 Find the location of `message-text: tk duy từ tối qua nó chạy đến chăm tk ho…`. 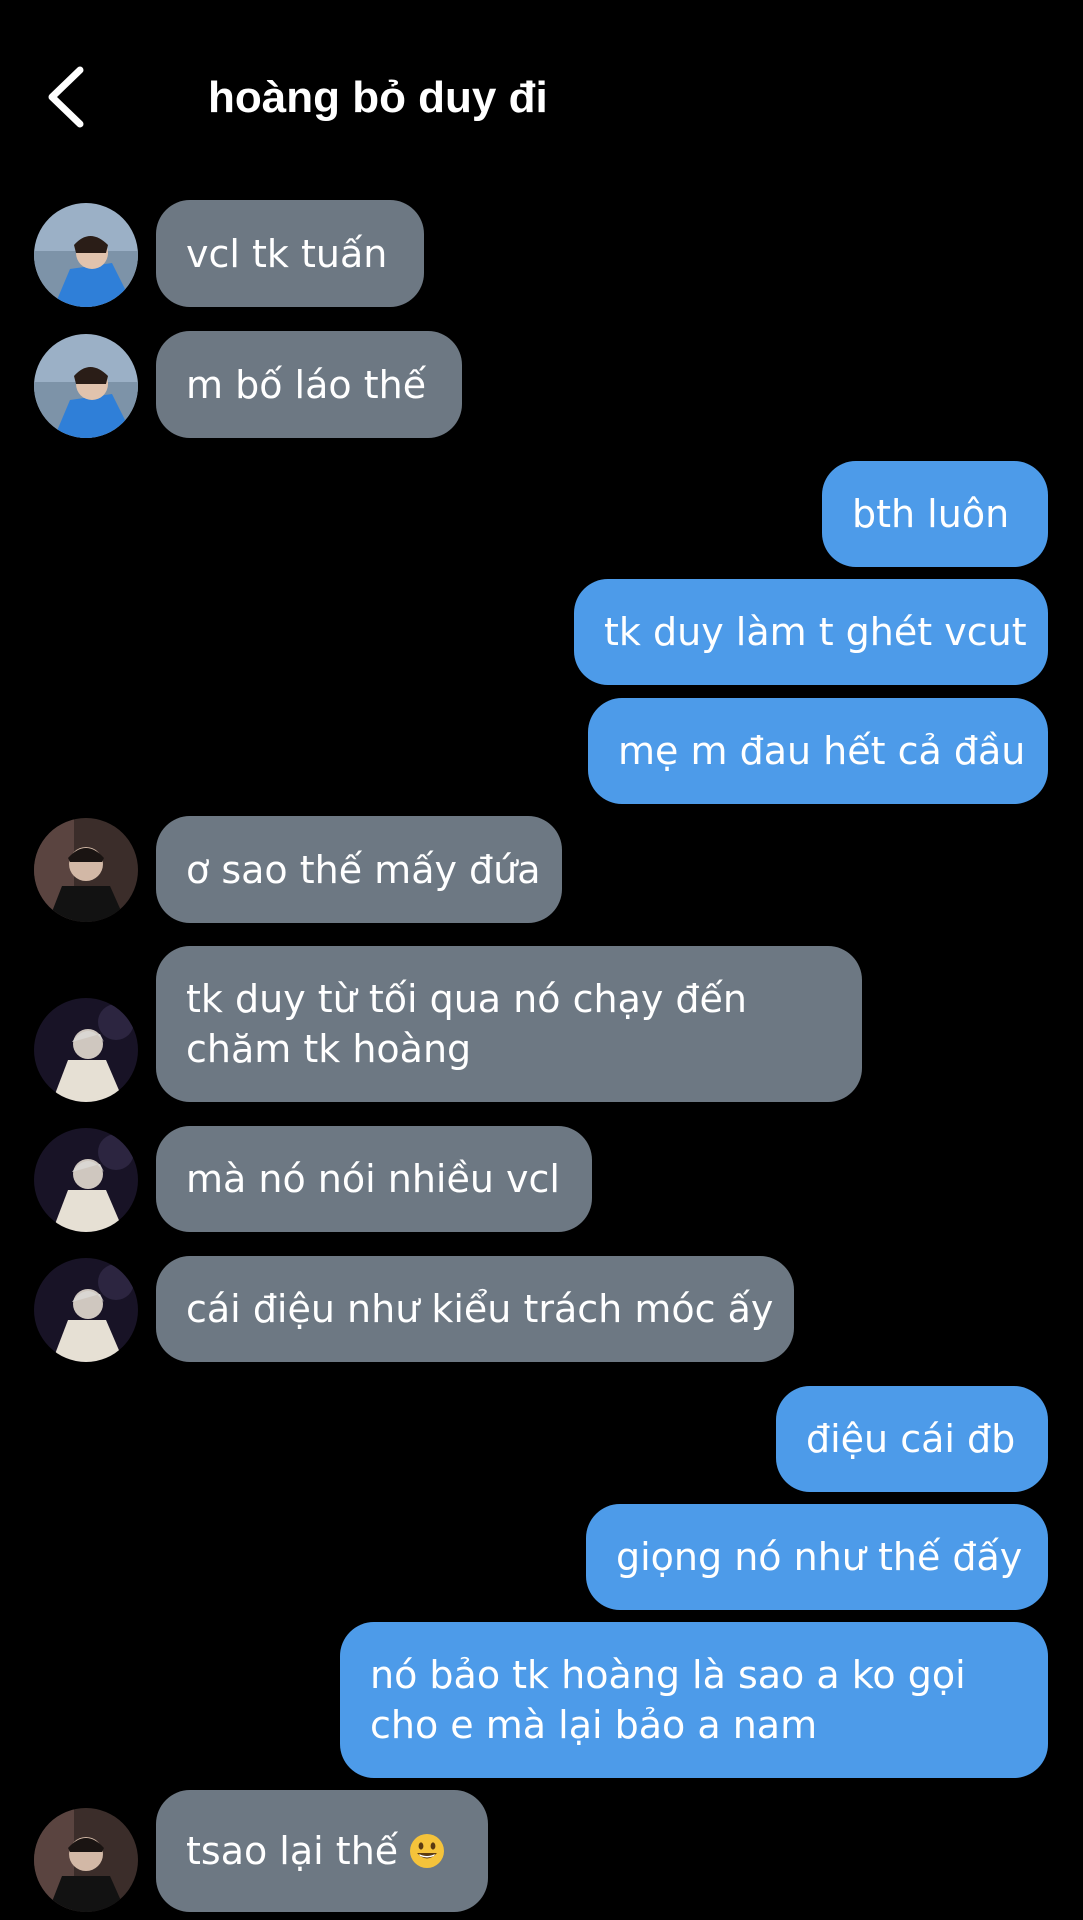

message-text: tk duy từ tối qua nó chạy đến chăm tk ho… is located at coordinates (467, 1024).